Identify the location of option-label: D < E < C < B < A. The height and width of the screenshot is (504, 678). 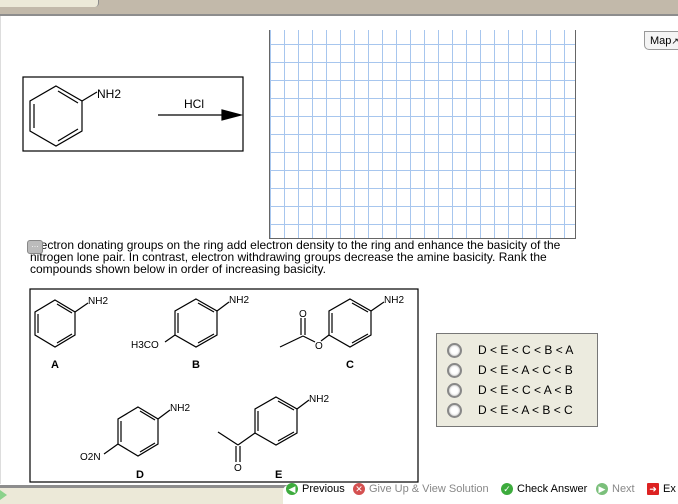
(526, 350).